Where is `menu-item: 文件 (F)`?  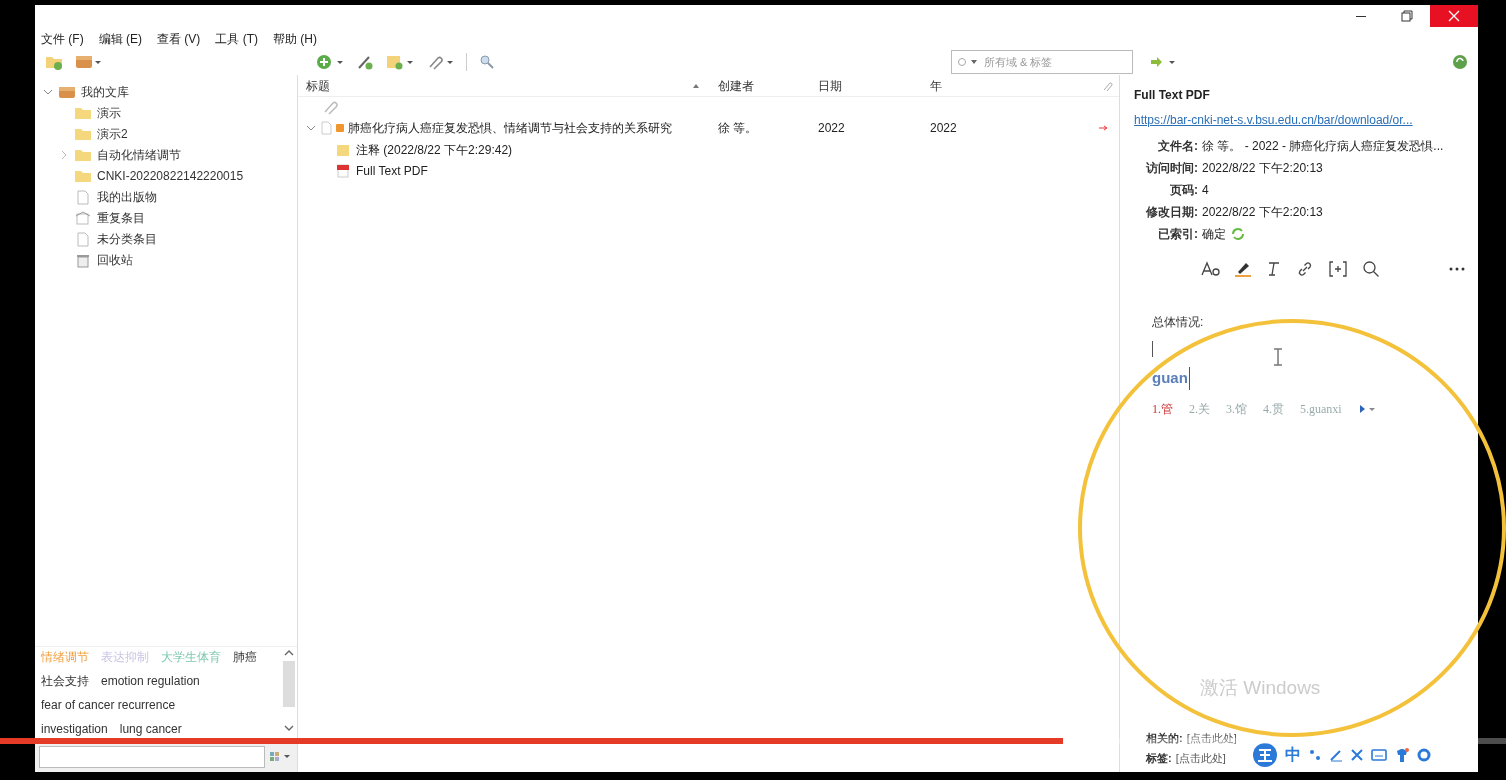 menu-item: 文件 (F) is located at coordinates (62, 39).